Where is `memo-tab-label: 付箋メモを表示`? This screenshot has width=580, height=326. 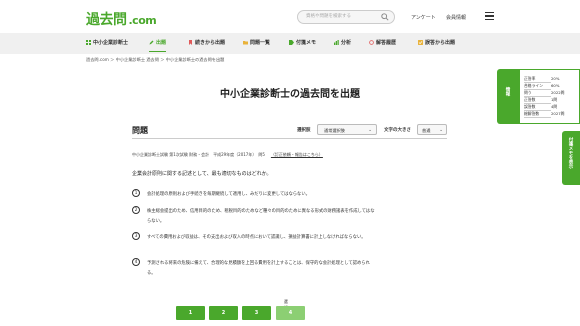
memo-tab-label: 付箋メモを表示 is located at coordinates (570, 153).